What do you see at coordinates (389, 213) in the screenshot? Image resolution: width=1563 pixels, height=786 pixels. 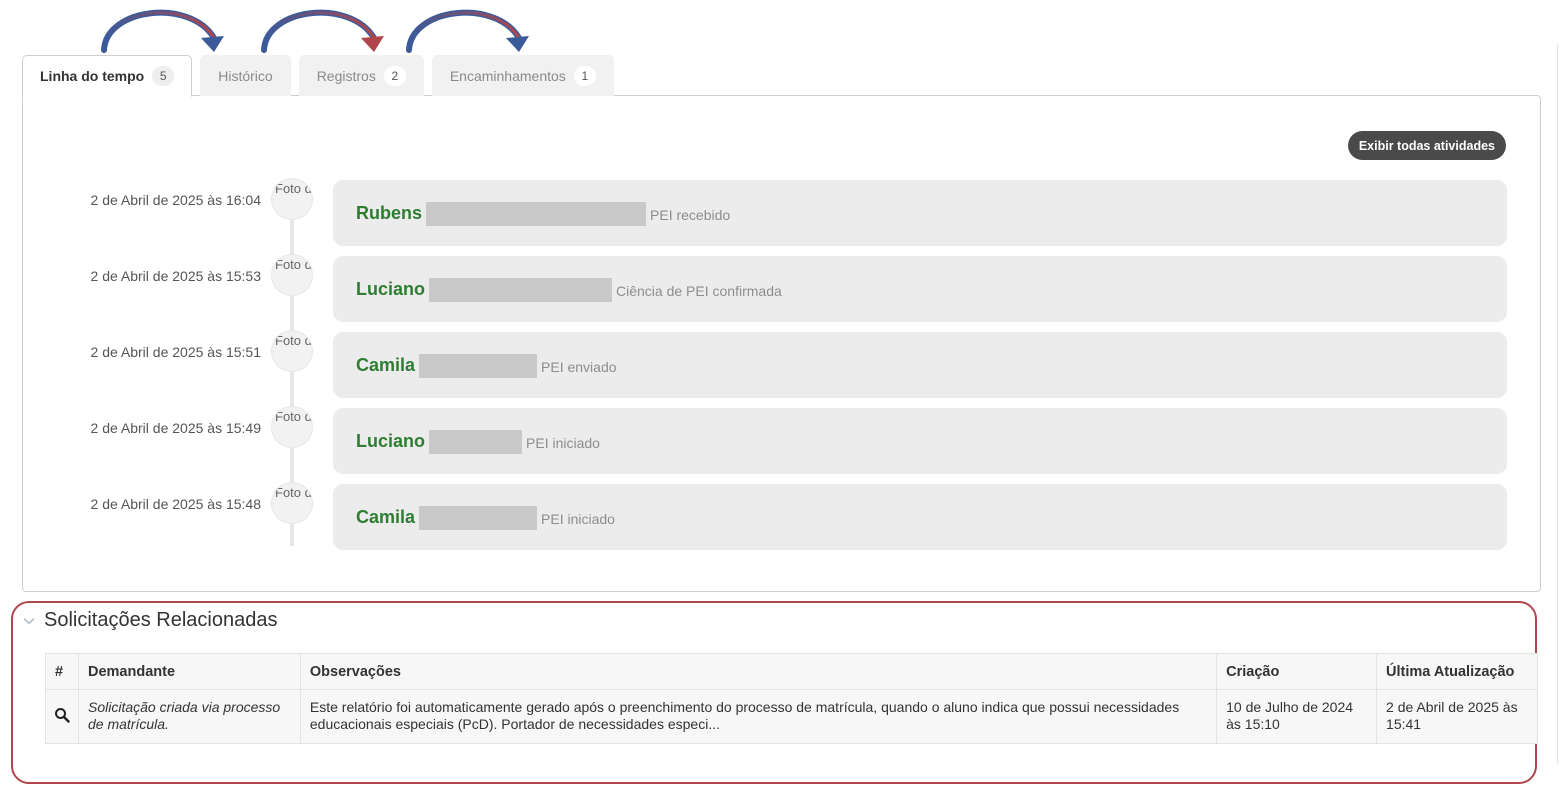 I see `user-name-link: Rubens` at bounding box center [389, 213].